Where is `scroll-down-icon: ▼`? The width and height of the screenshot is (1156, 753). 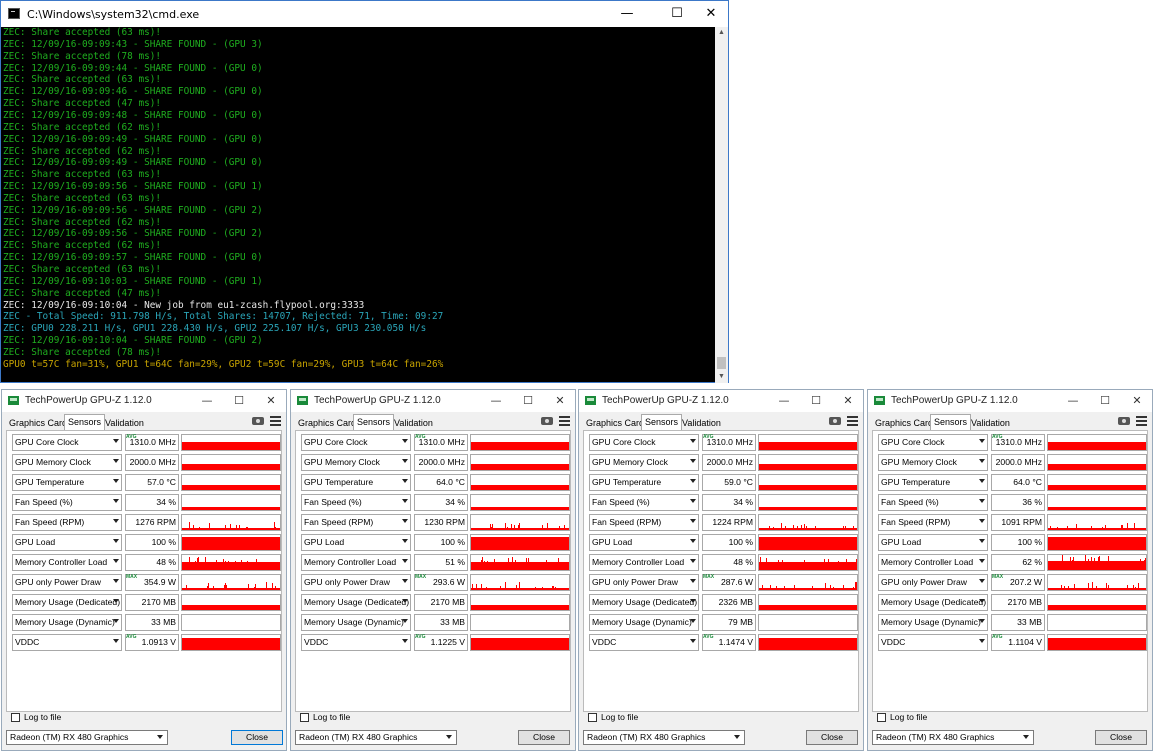
scroll-down-icon: ▼ is located at coordinates (721, 377).